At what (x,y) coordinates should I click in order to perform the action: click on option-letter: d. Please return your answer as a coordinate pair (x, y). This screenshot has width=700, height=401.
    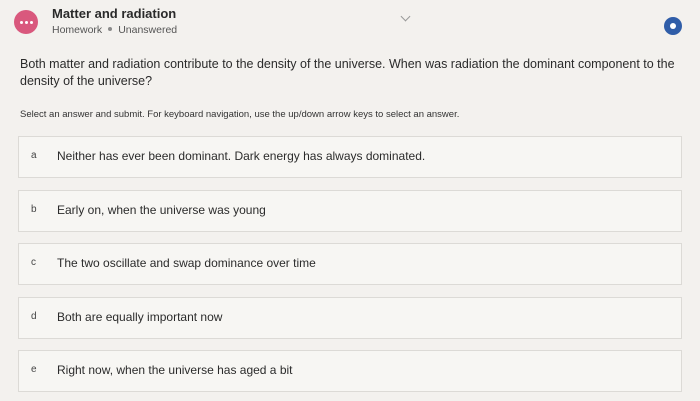
    Looking at the image, I should click on (34, 316).